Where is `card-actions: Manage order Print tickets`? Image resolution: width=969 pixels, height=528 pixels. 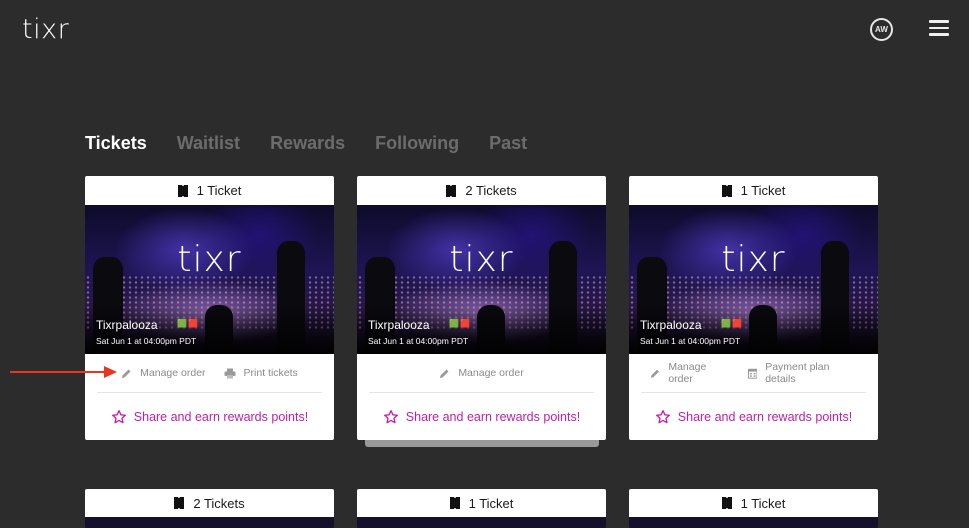
card-actions: Manage order Print tickets is located at coordinates (209, 373).